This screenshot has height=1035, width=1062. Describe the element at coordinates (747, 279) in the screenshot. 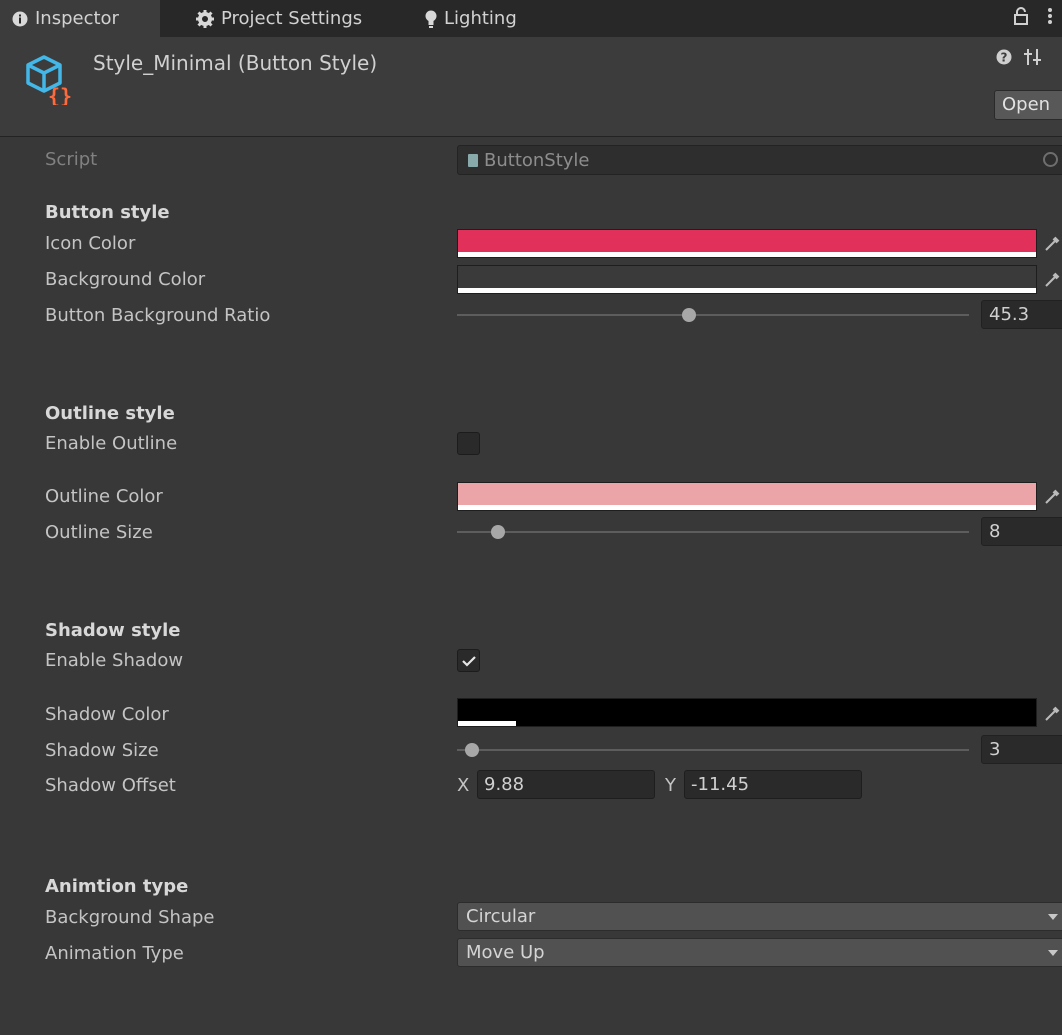

I see `background-color-field` at that location.